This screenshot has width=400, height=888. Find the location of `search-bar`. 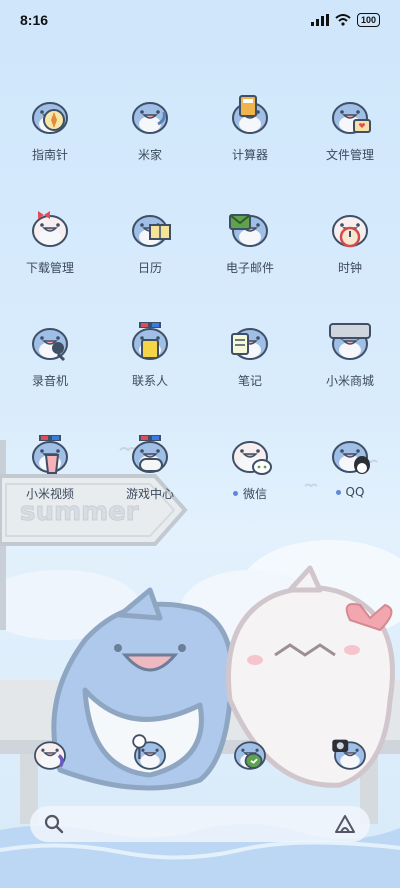

search-bar is located at coordinates (200, 824).